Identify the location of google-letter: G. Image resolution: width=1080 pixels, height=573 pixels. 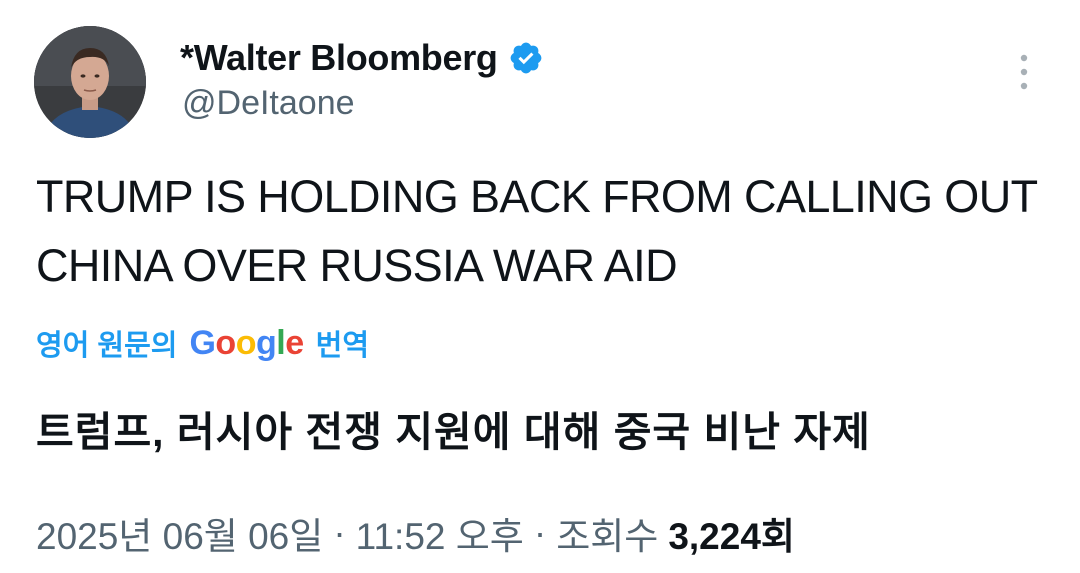
(202, 342).